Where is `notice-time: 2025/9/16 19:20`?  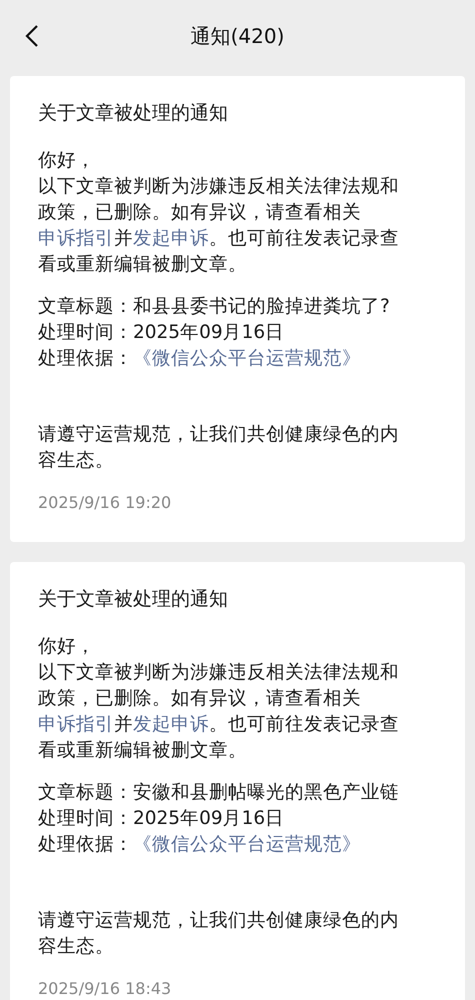
notice-time: 2025/9/16 19:20 is located at coordinates (105, 503).